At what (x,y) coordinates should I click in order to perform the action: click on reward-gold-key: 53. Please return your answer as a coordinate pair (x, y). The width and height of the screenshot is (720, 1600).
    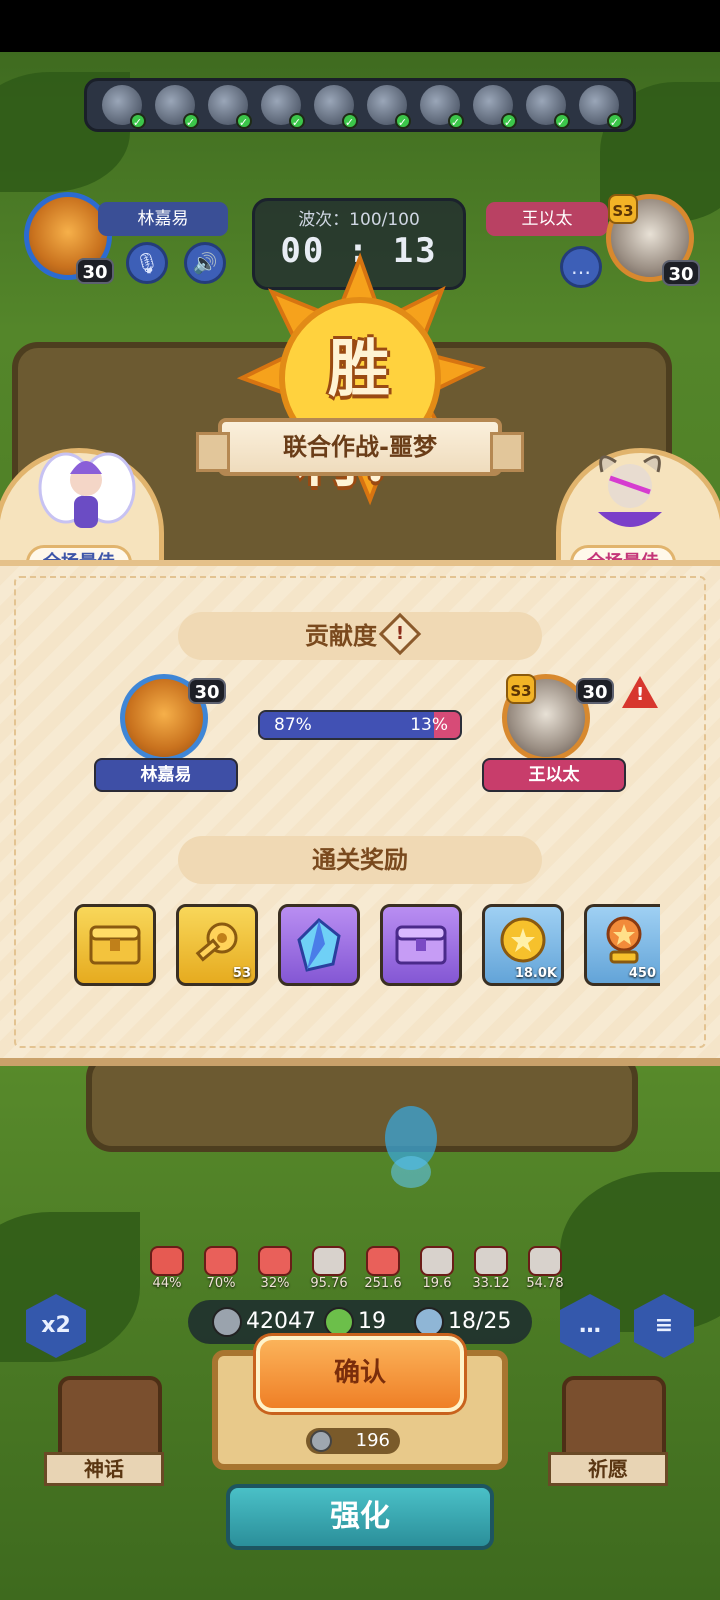
    Looking at the image, I should click on (217, 945).